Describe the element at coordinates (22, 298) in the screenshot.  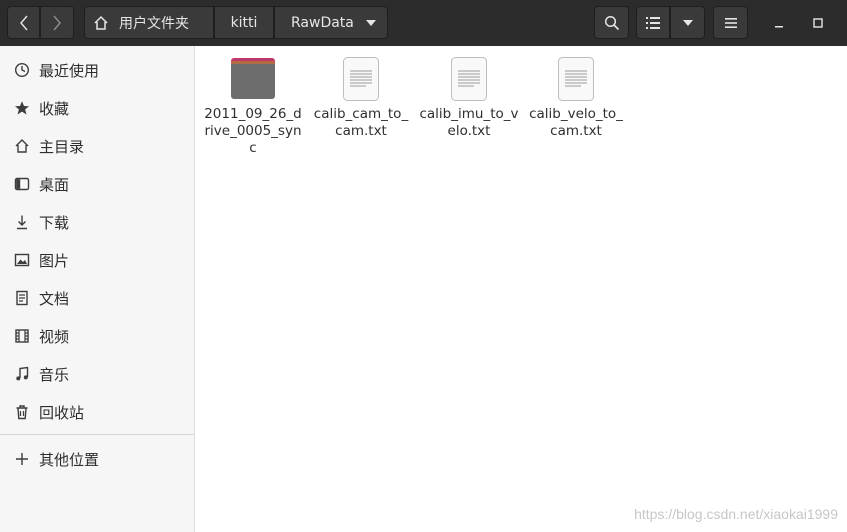
I see `documents-icon` at that location.